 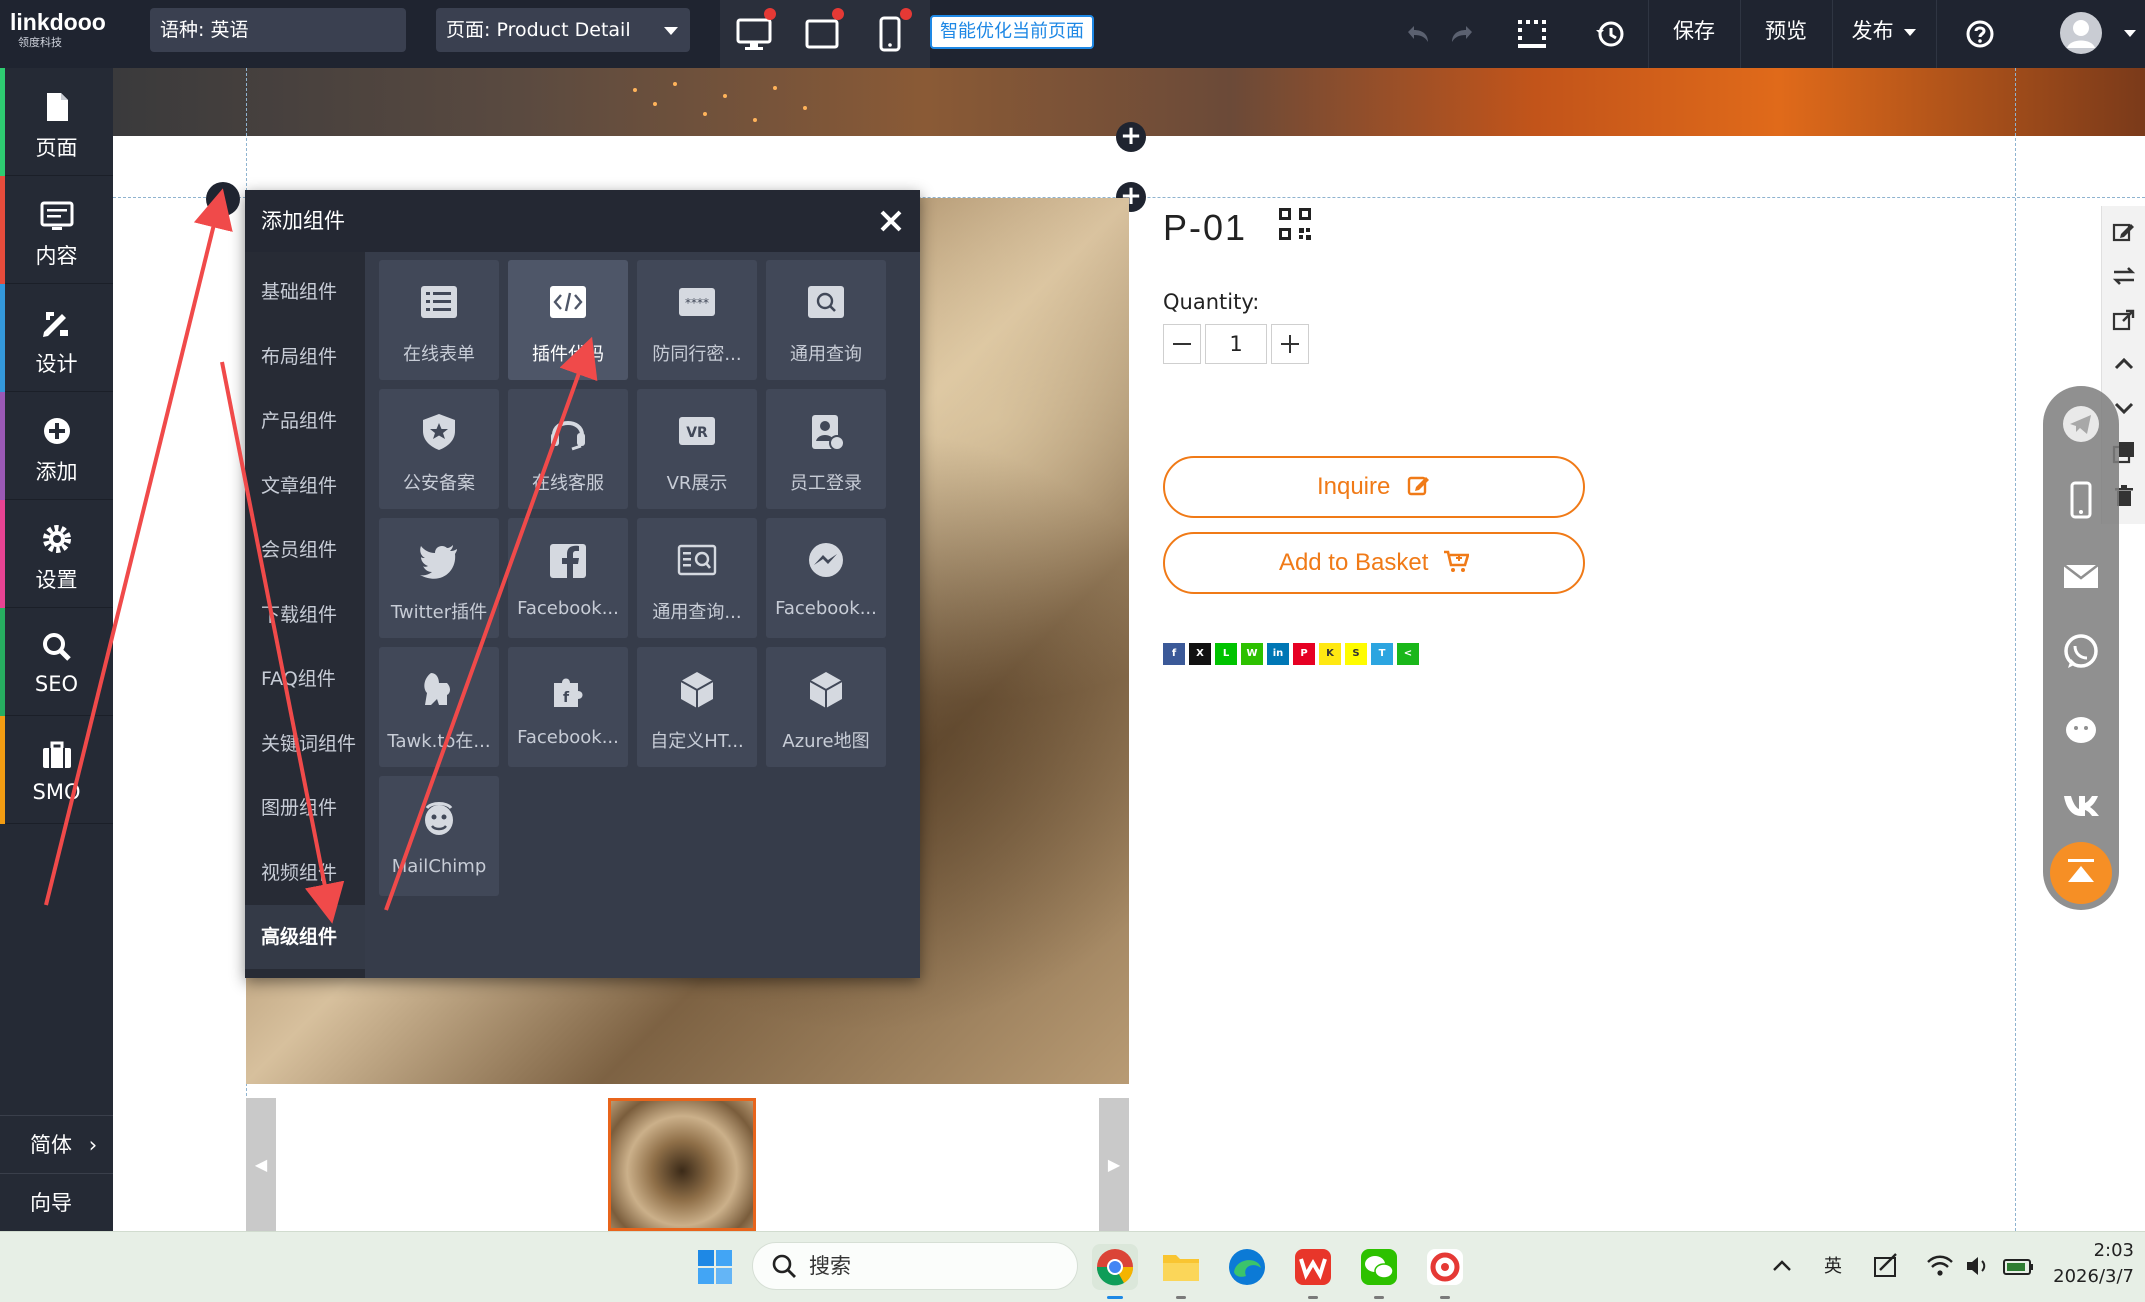 I want to click on battery-icon, so click(x=2018, y=1266).